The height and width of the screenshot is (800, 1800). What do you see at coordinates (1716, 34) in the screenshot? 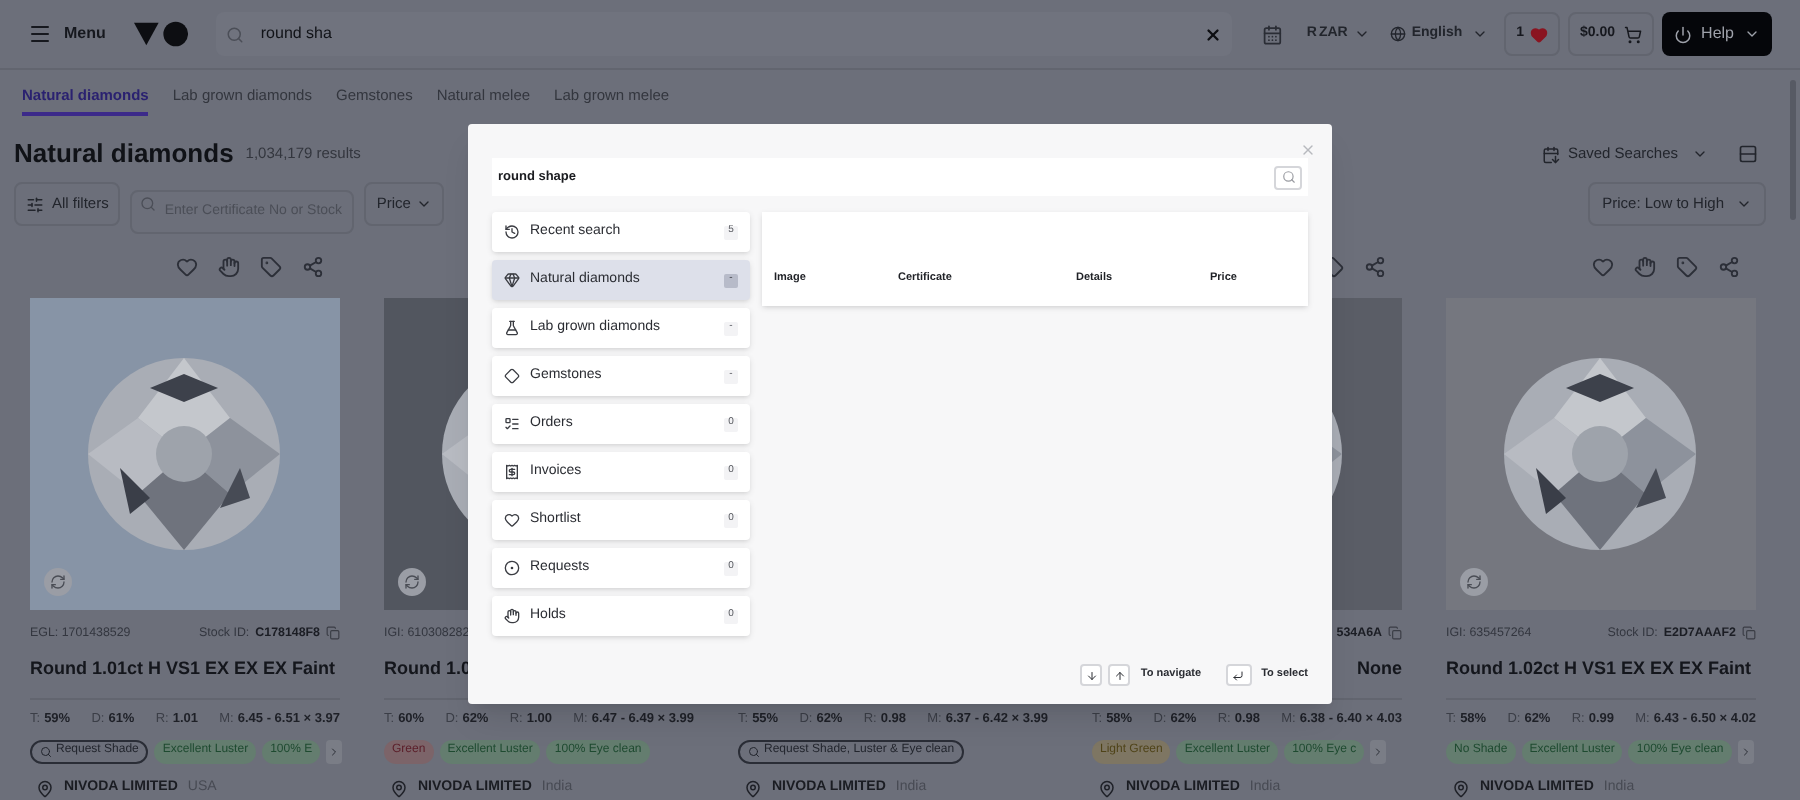
I see `help-button: Help` at bounding box center [1716, 34].